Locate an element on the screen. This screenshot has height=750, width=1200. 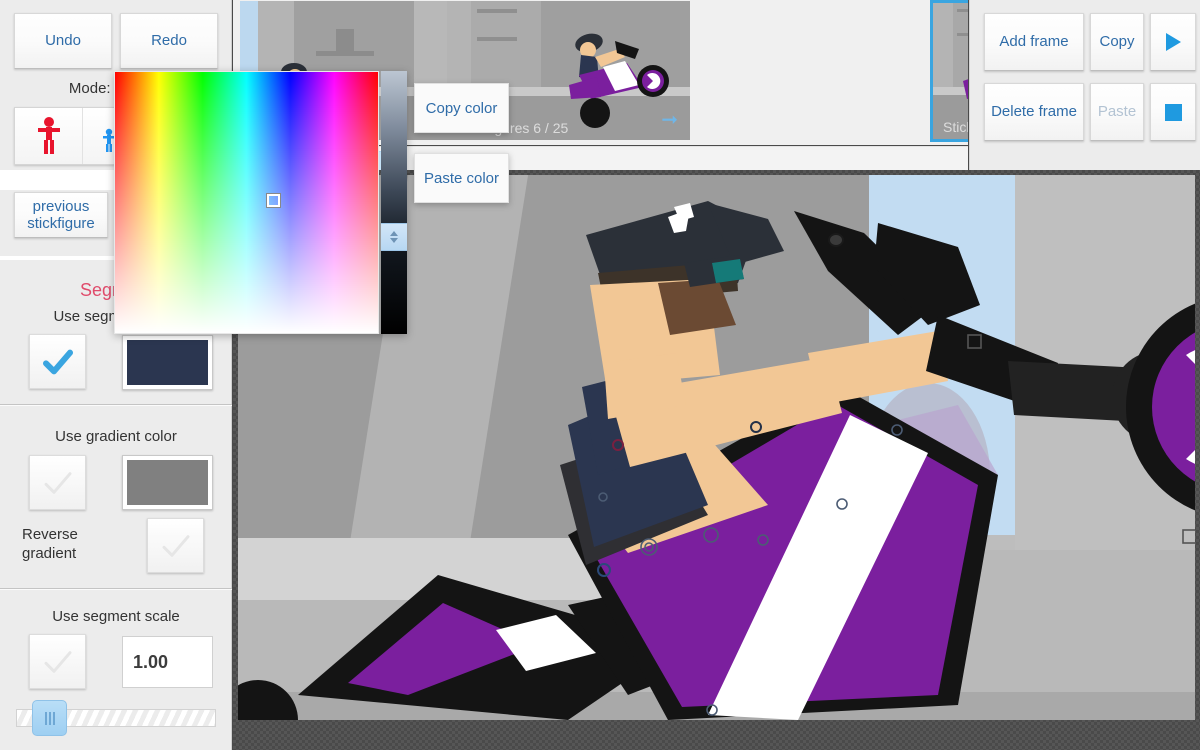
color-picker-popup is located at coordinates (260, 202).